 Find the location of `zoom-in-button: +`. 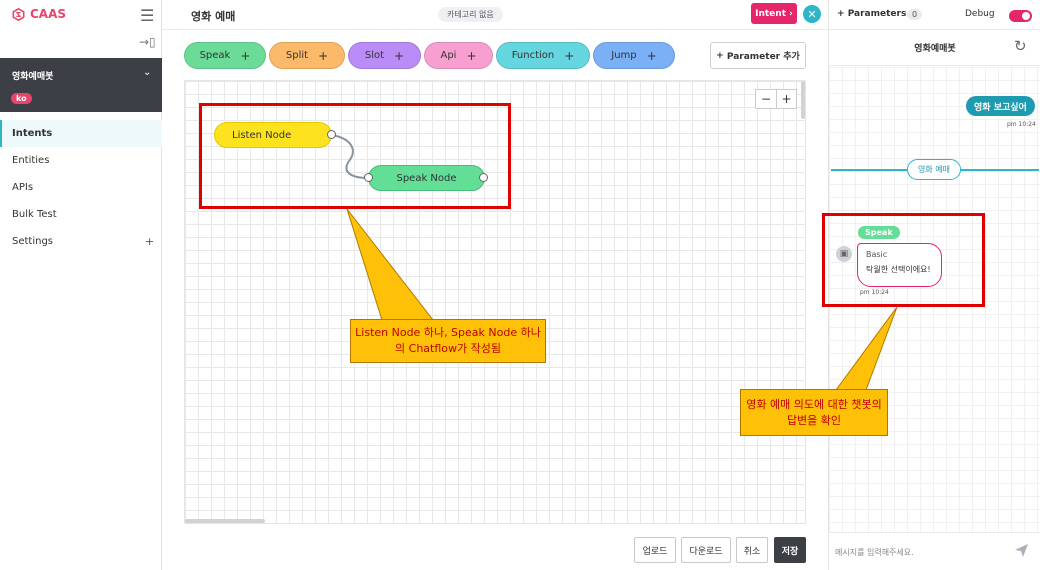

zoom-in-button: + is located at coordinates (786, 99).